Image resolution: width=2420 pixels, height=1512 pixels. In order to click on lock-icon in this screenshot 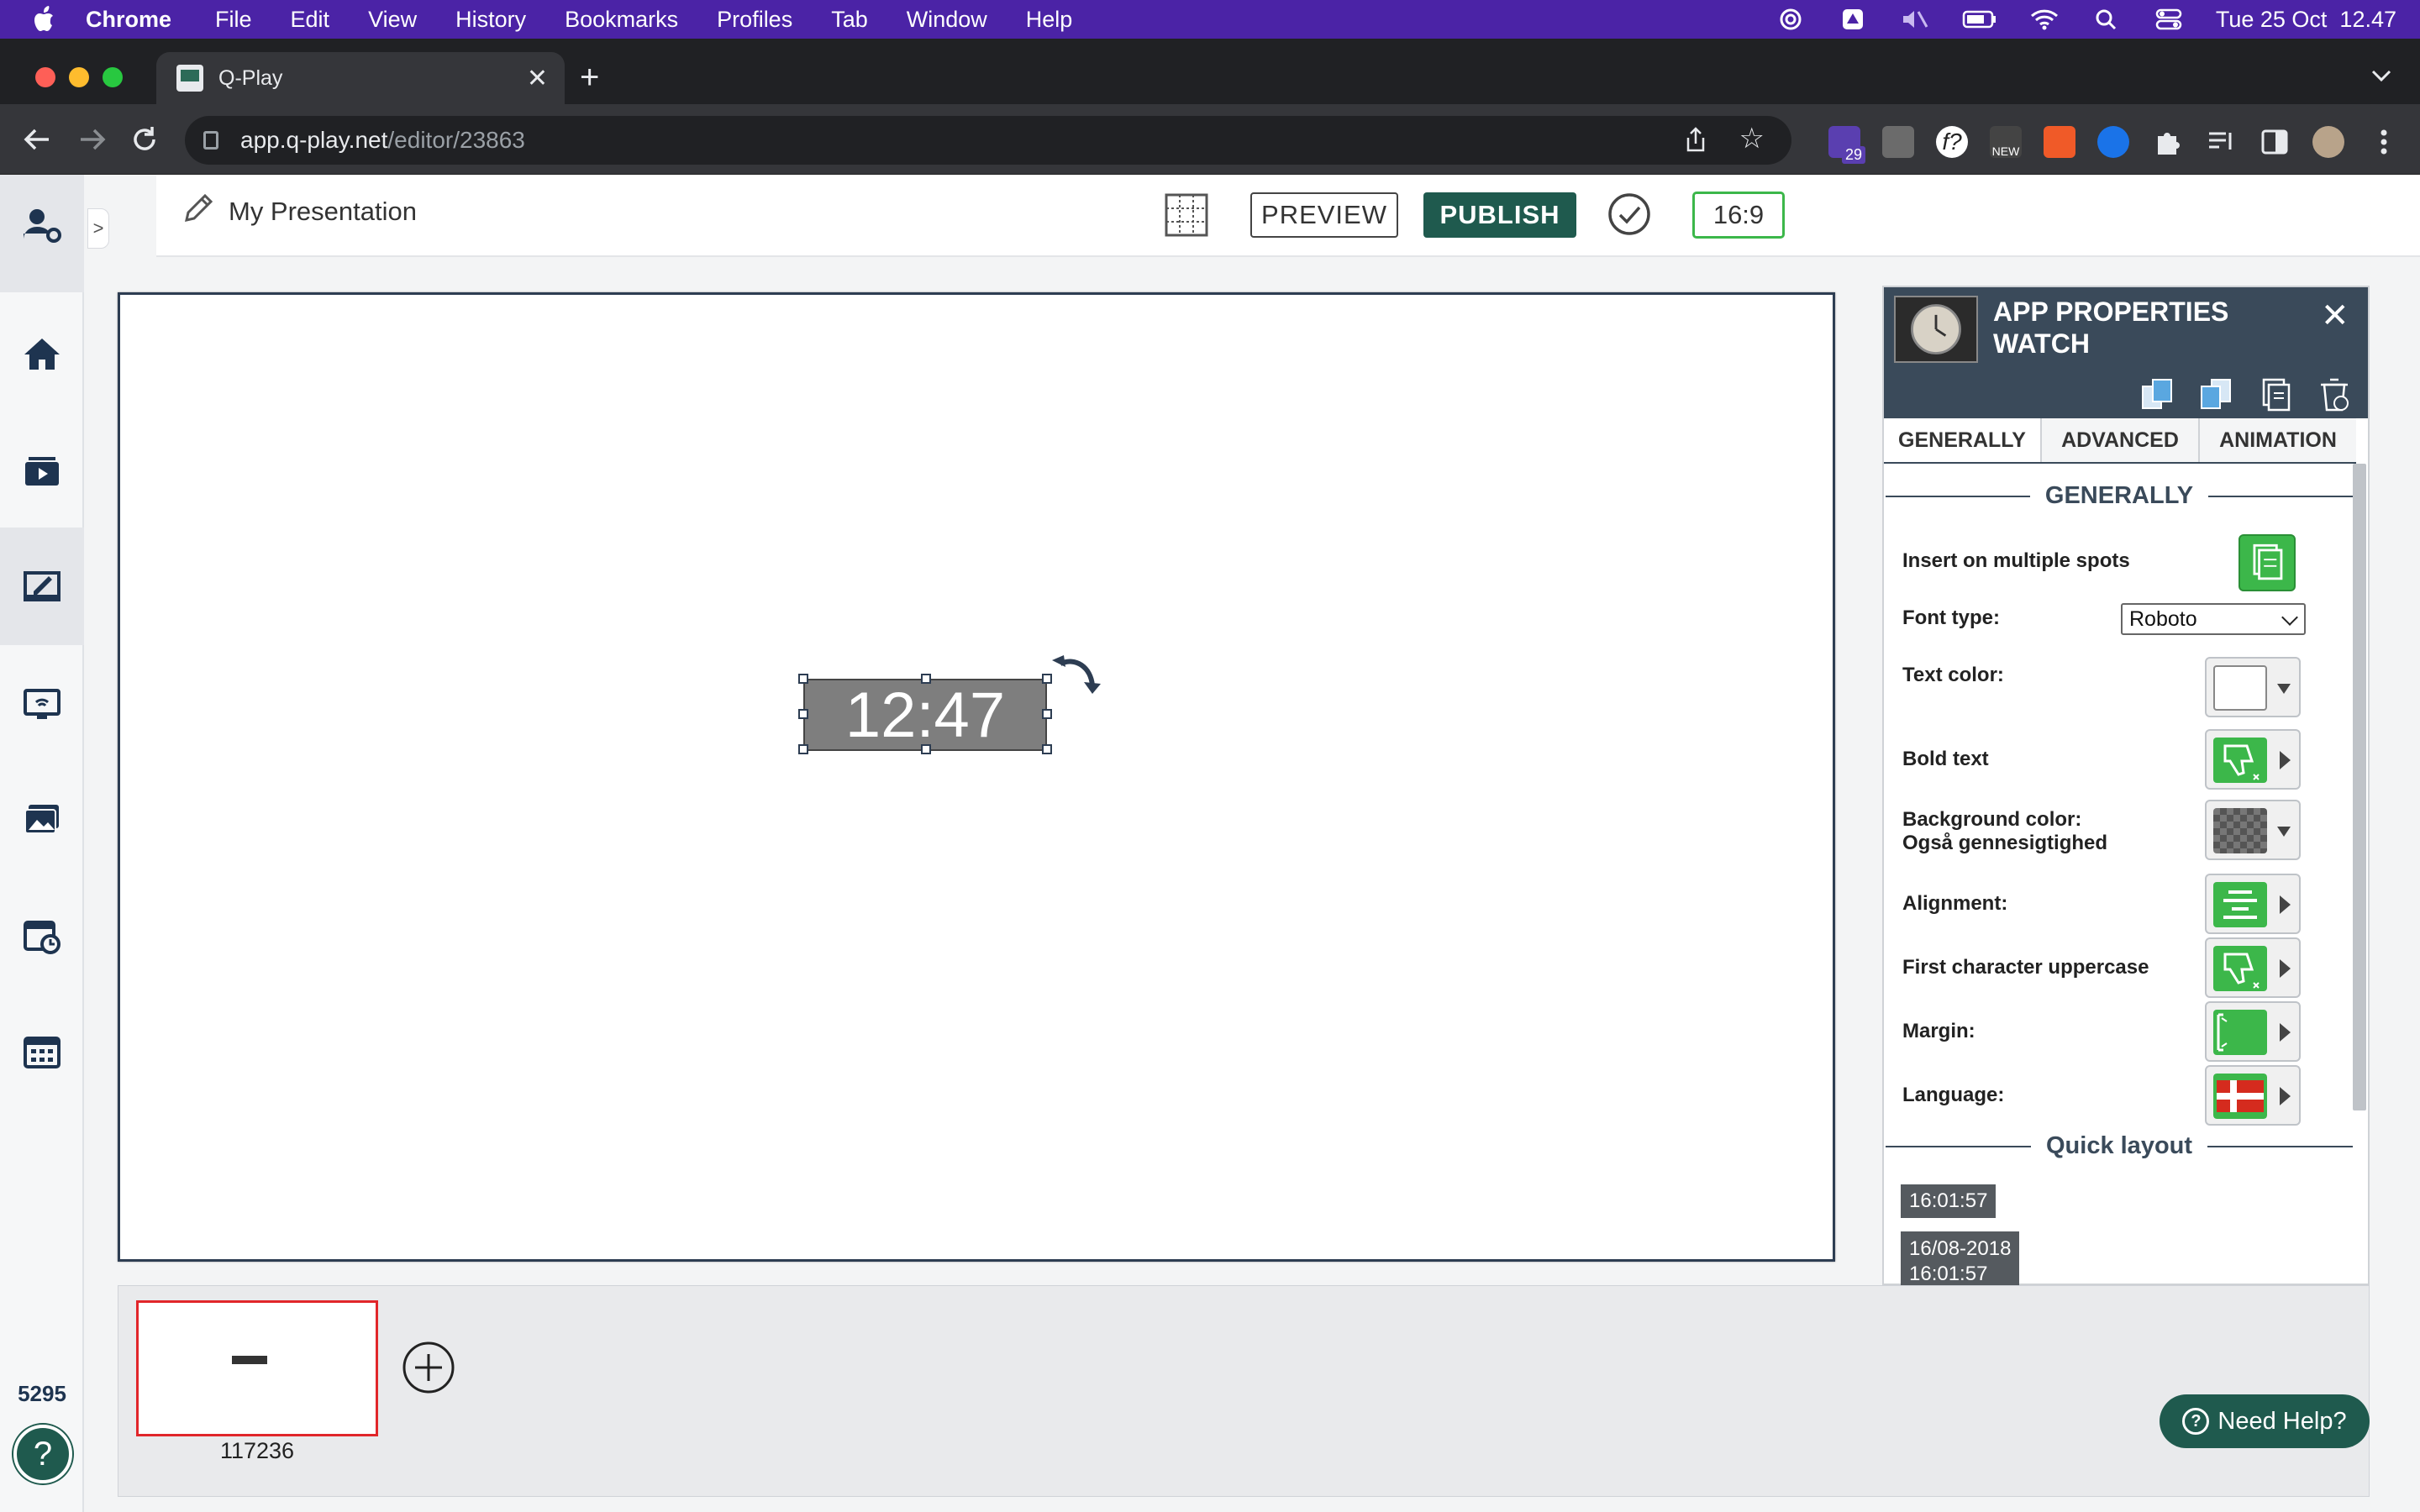, I will do `click(210, 140)`.